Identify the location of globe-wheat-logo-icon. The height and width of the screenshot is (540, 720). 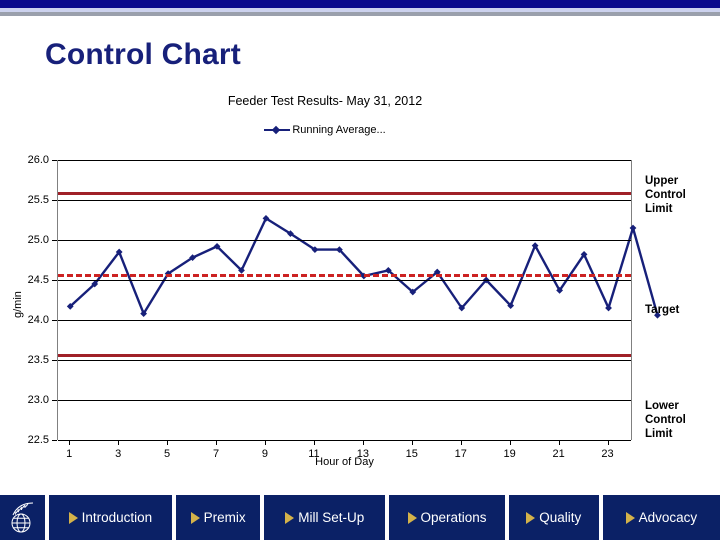
(22, 517).